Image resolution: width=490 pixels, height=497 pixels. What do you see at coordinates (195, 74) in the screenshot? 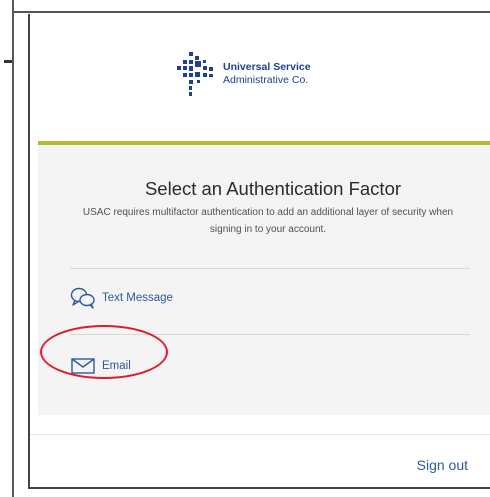
I see `usac-logo-mark-icon` at bounding box center [195, 74].